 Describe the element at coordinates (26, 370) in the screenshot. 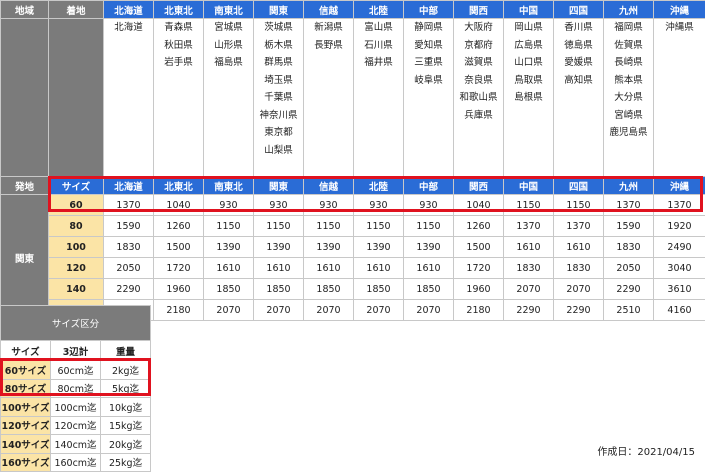

I see `size-name-cell: 60サイズ` at that location.